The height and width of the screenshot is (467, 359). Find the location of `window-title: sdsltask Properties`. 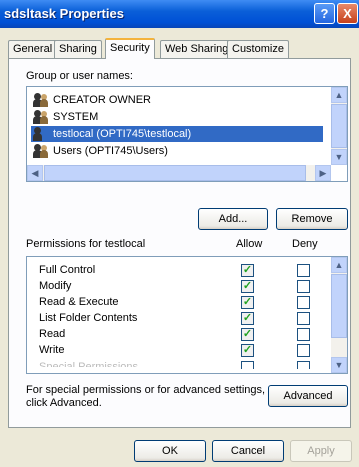

window-title: sdsltask Properties is located at coordinates (64, 13).